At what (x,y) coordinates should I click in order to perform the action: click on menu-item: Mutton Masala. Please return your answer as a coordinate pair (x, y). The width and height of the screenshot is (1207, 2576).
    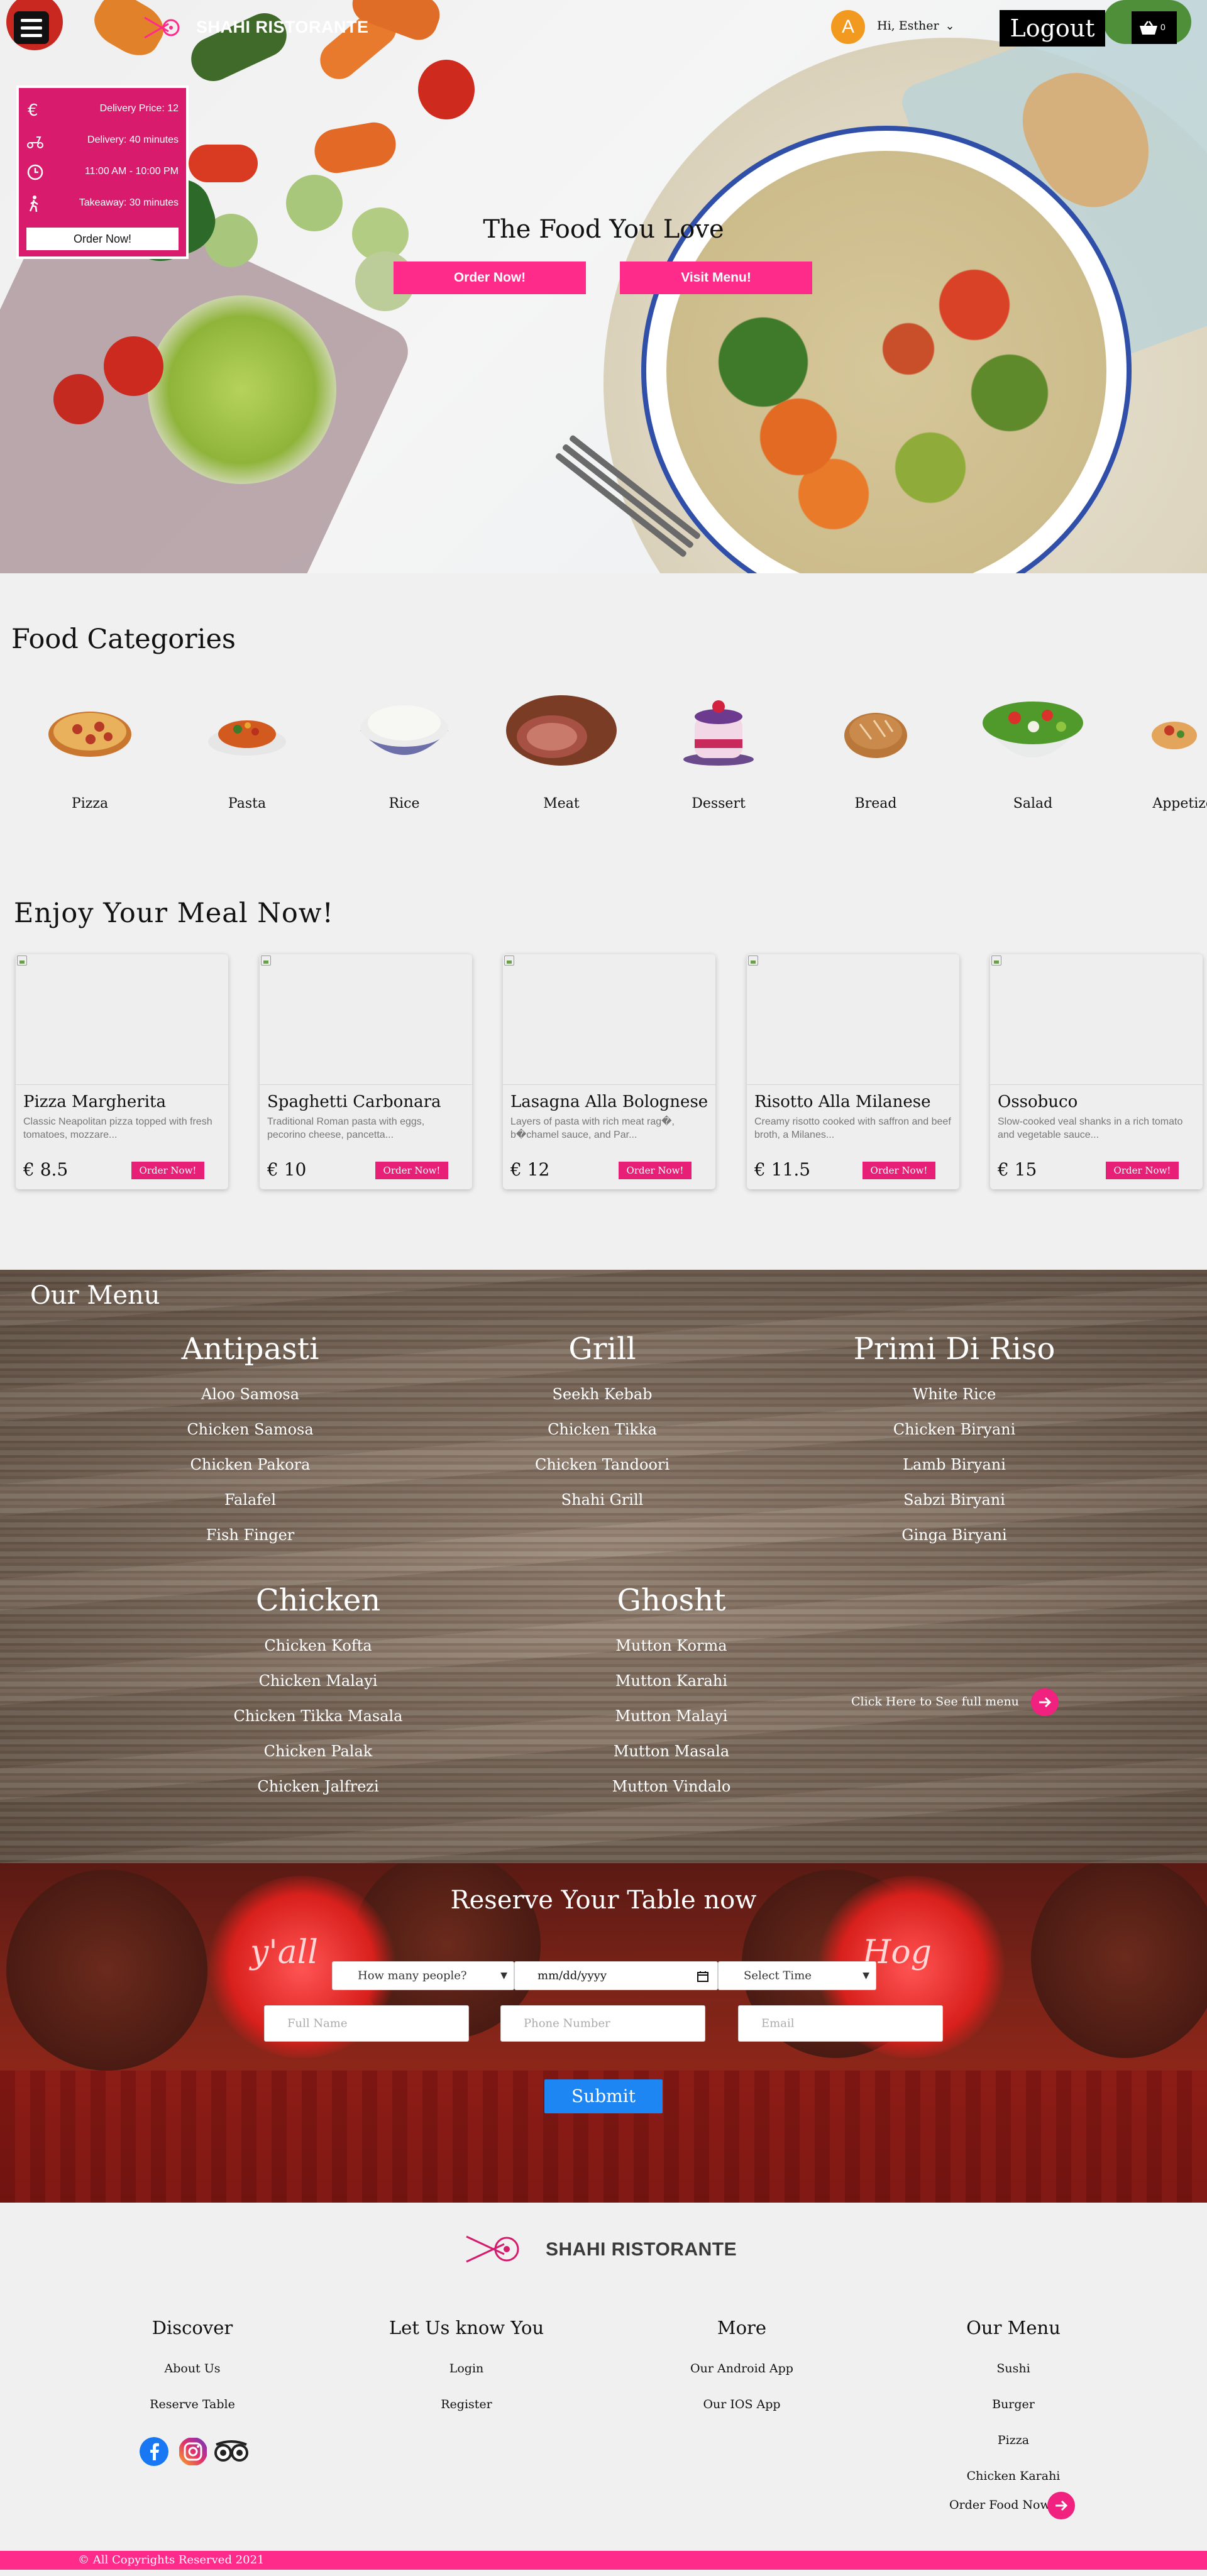
    Looking at the image, I should click on (672, 1752).